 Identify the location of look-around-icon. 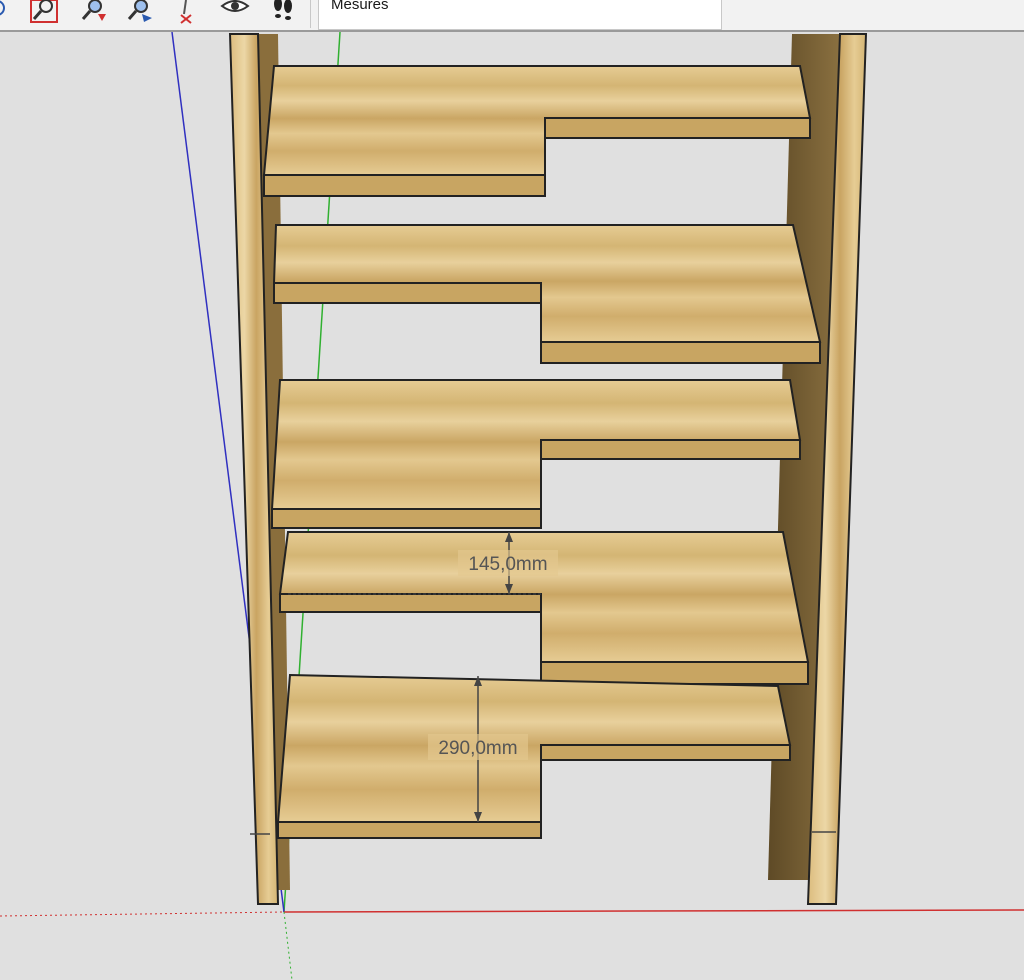
(235, 12).